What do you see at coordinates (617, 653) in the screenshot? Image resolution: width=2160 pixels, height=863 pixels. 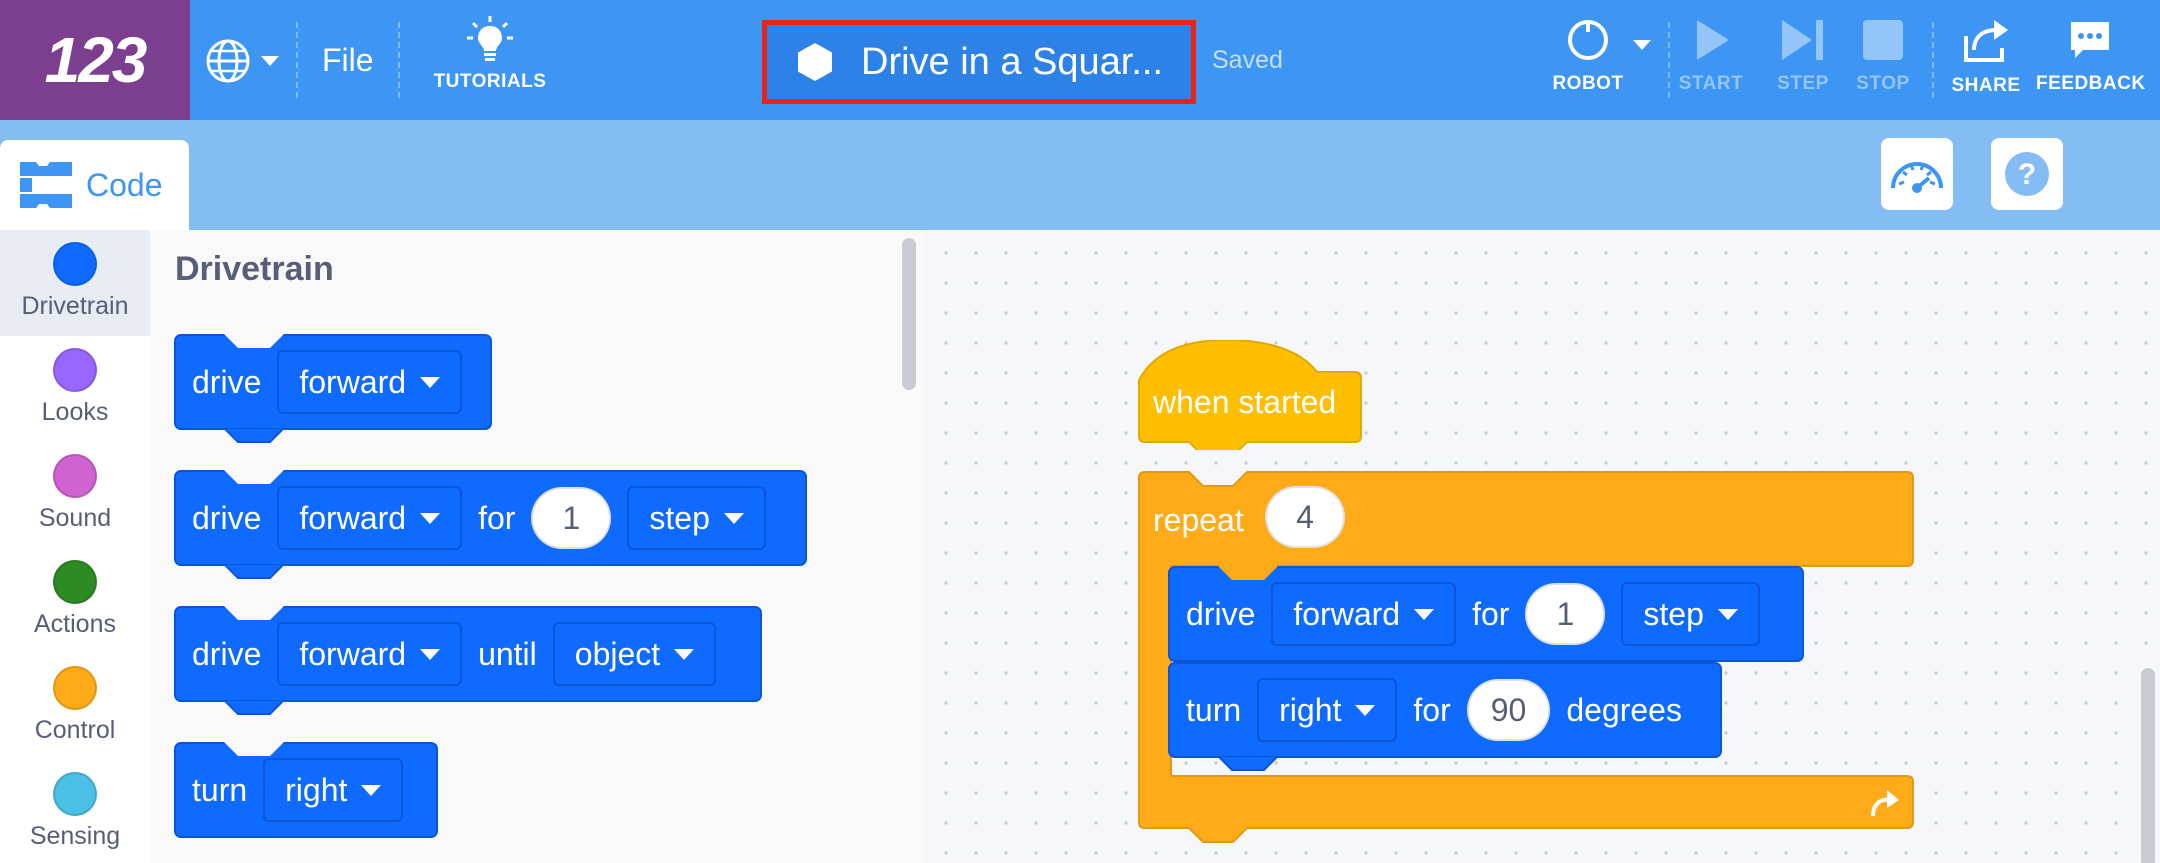 I see `dropdown-value: object` at bounding box center [617, 653].